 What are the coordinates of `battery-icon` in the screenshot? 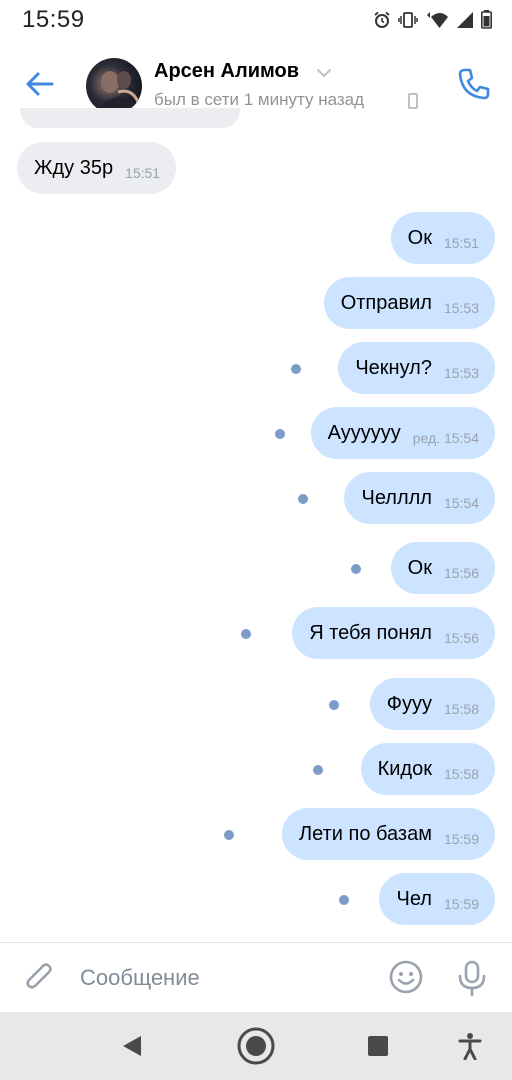 It's located at (486, 19).